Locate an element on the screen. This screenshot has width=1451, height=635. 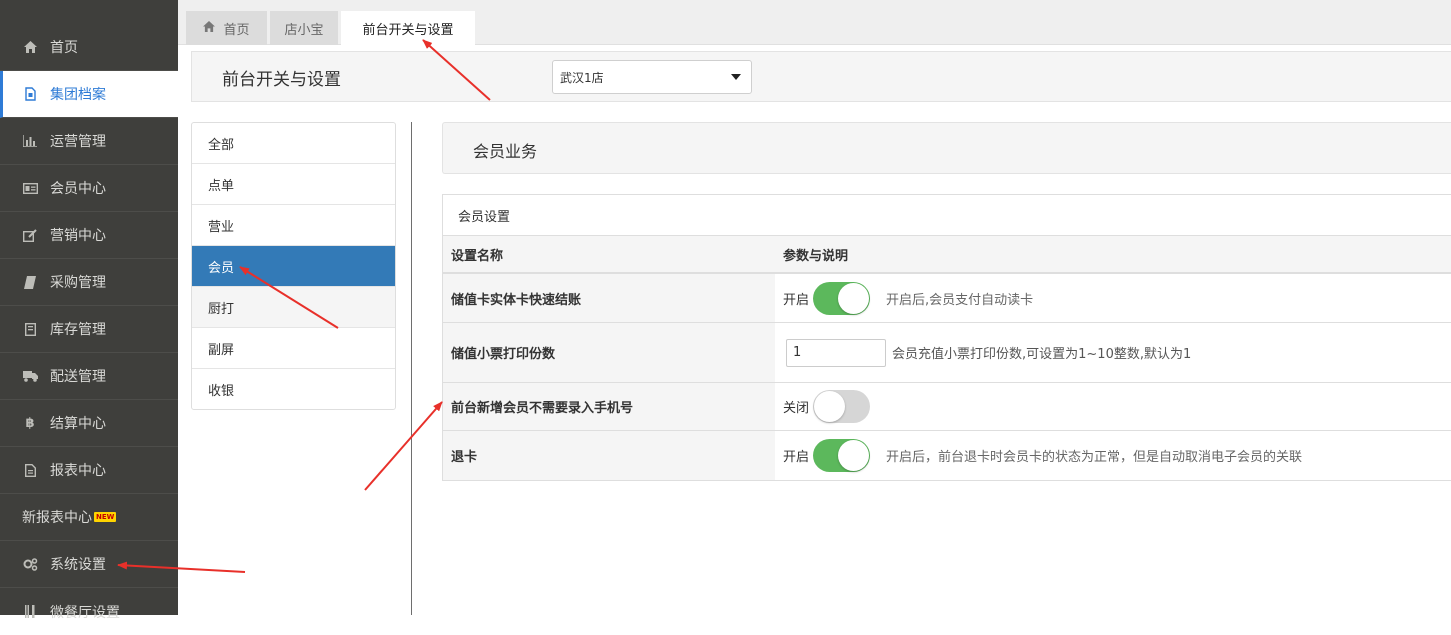
setting-description: 会员充值小票打印份数,可设置为1~10整数,默认为1 is located at coordinates (1042, 354).